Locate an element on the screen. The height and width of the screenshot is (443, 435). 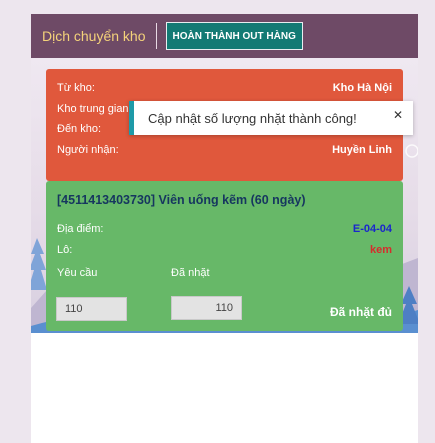
picked-status-text: Đã nhặt đủ is located at coordinates (361, 312).